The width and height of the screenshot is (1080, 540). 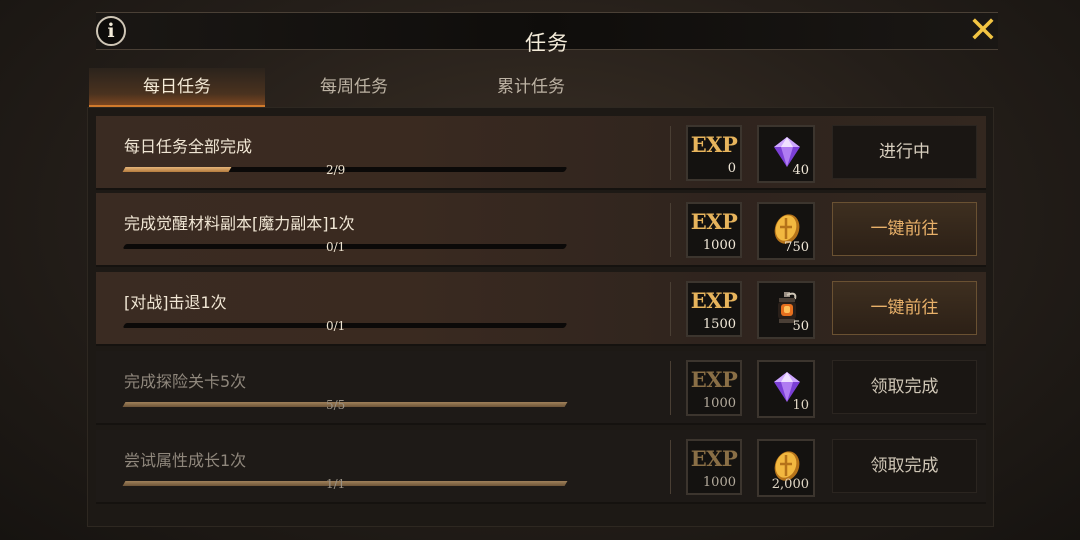 I want to click on title-bar: 任务, so click(x=547, y=33).